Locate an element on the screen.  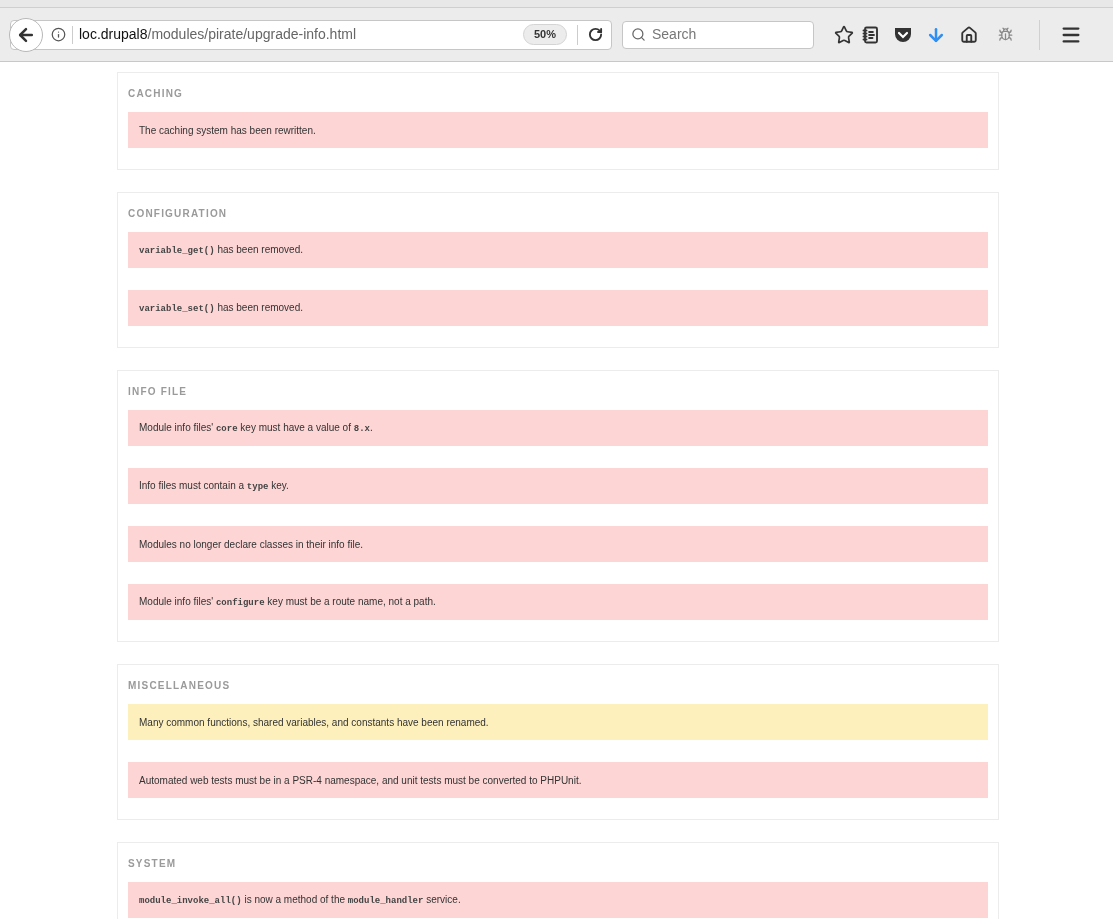
message-text: Module info files' configure key must be a route name, not a path. is located at coordinates (287, 602).